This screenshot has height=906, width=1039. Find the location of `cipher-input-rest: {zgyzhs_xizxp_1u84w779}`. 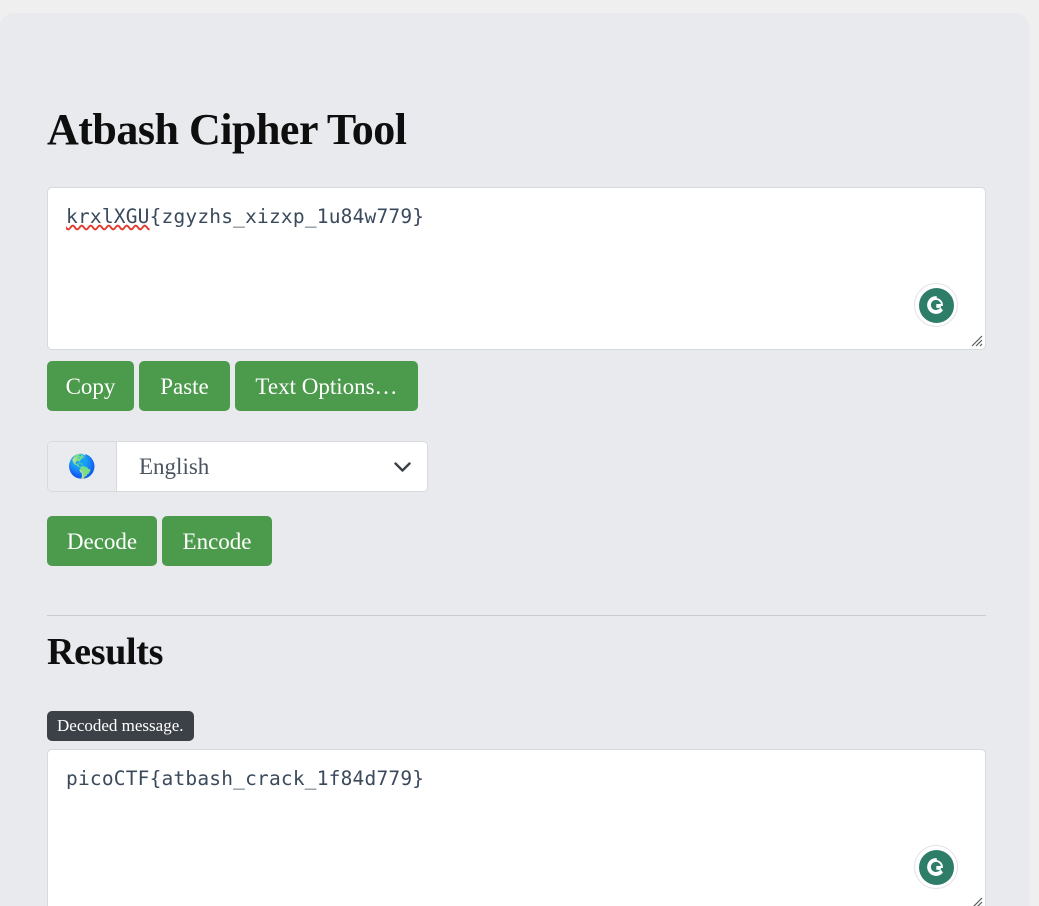

cipher-input-rest: {zgyzhs_xizxp_1u84w779} is located at coordinates (287, 216).